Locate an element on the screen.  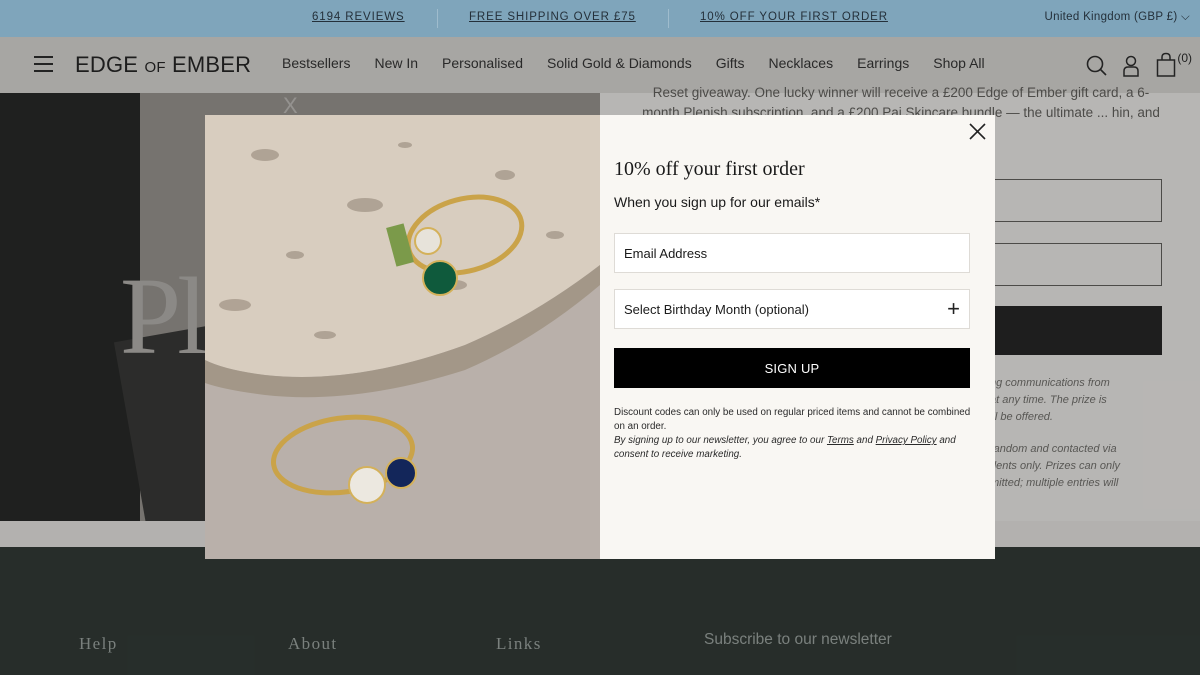
sign-up-button: SIGN UP is located at coordinates (792, 368).